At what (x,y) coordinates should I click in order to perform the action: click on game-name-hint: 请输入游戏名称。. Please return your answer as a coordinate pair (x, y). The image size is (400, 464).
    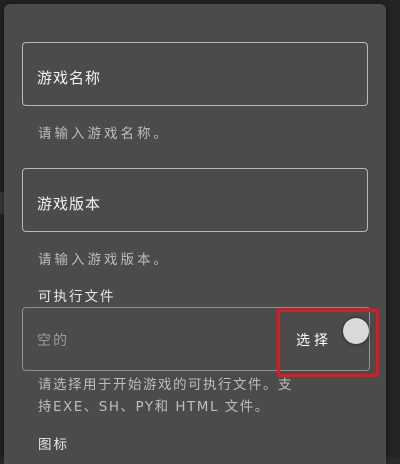
    Looking at the image, I should click on (104, 134).